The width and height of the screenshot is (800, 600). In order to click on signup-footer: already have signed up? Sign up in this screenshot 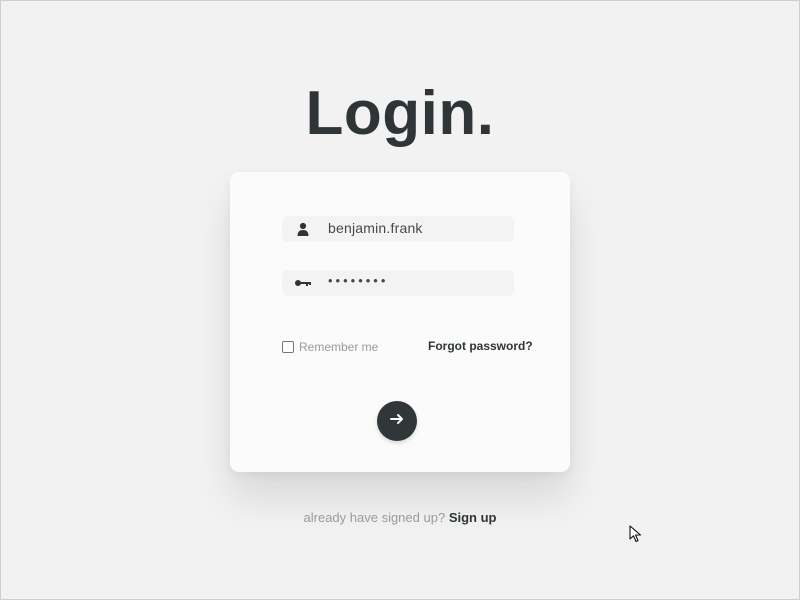, I will do `click(400, 517)`.